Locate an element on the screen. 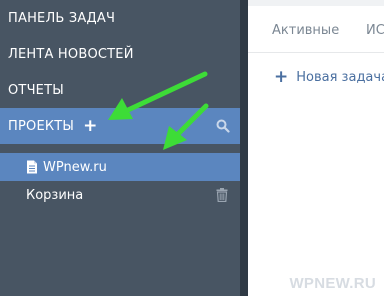 This screenshot has width=384, height=296. project-label: WPnew.ru is located at coordinates (75, 167).